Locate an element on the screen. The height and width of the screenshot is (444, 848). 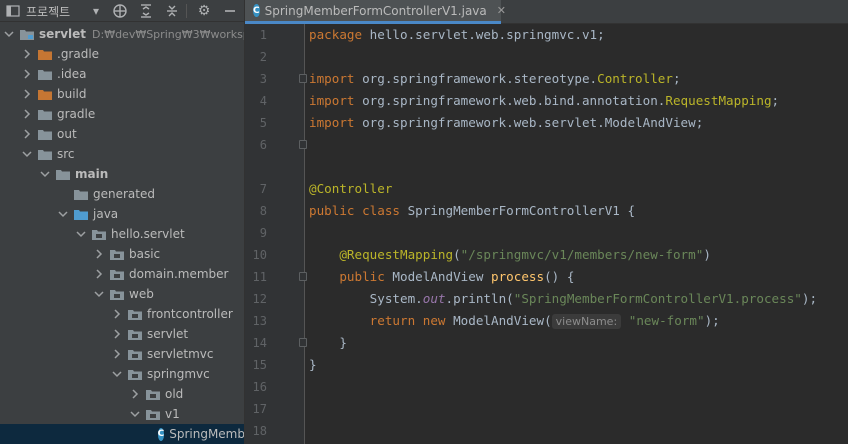
tree-item-label: domain.member is located at coordinates (179, 274).